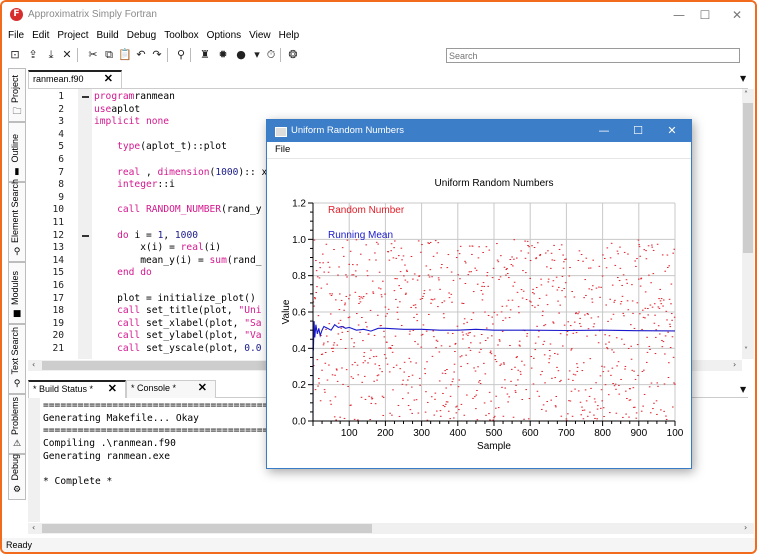  What do you see at coordinates (141, 36) in the screenshot?
I see `menu-debug: Debug` at bounding box center [141, 36].